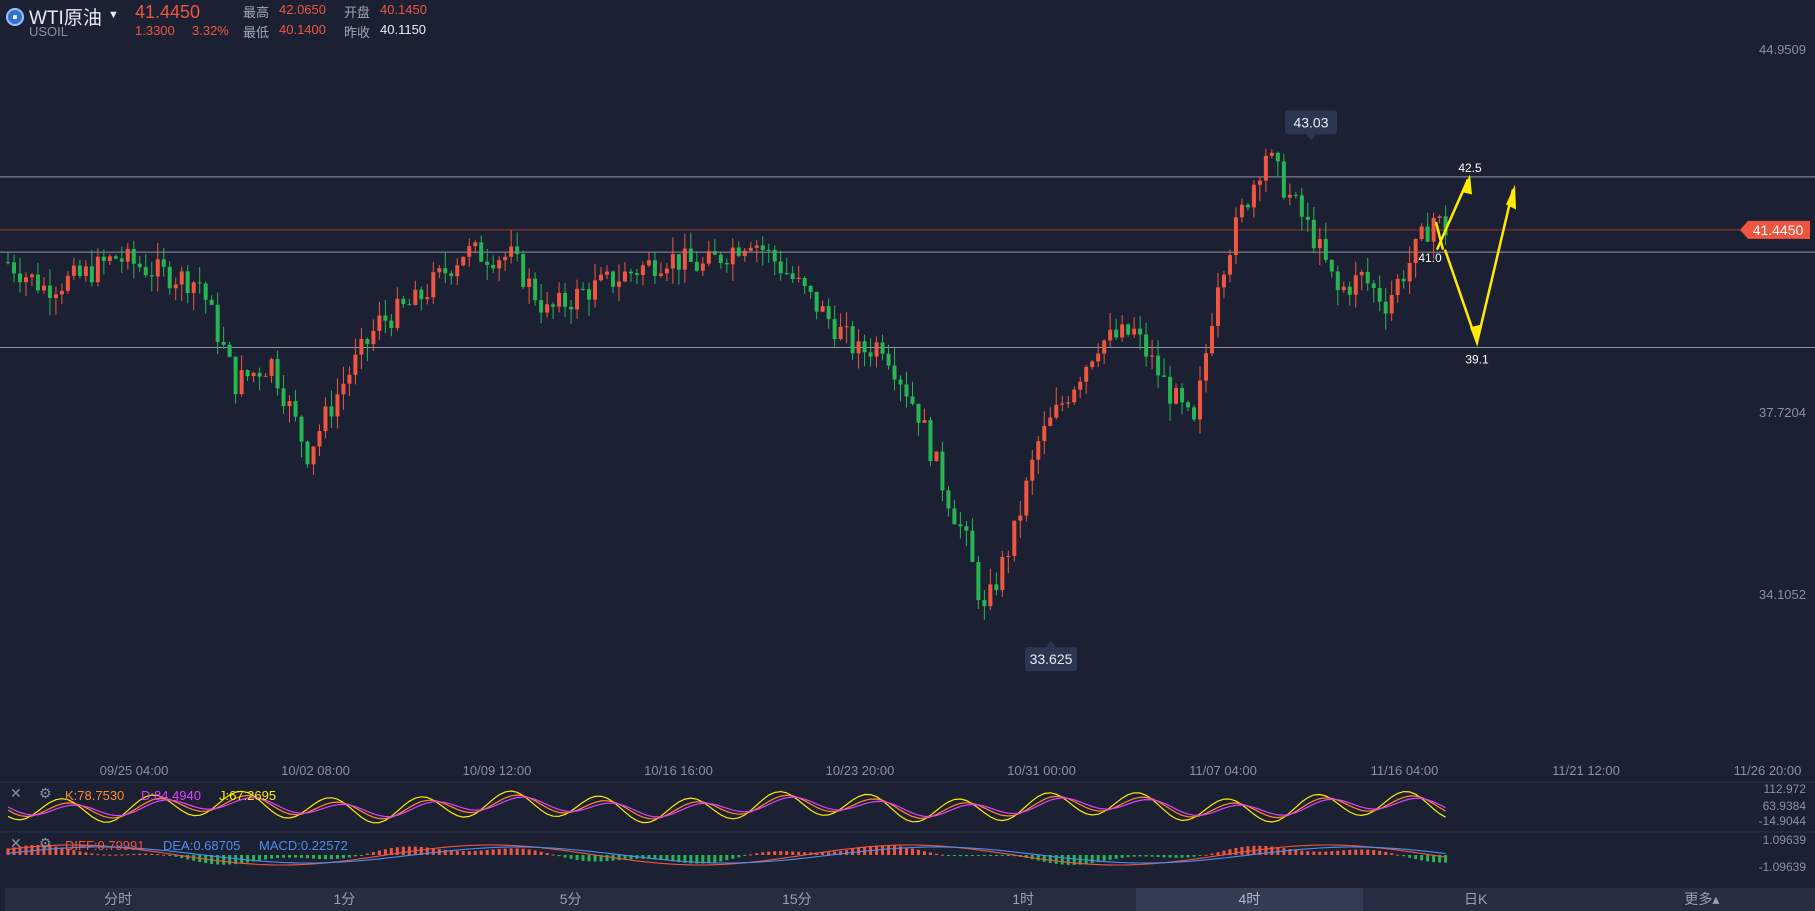 Image resolution: width=1815 pixels, height=911 pixels. What do you see at coordinates (1476, 899) in the screenshot?
I see `tab-daily: 日K` at bounding box center [1476, 899].